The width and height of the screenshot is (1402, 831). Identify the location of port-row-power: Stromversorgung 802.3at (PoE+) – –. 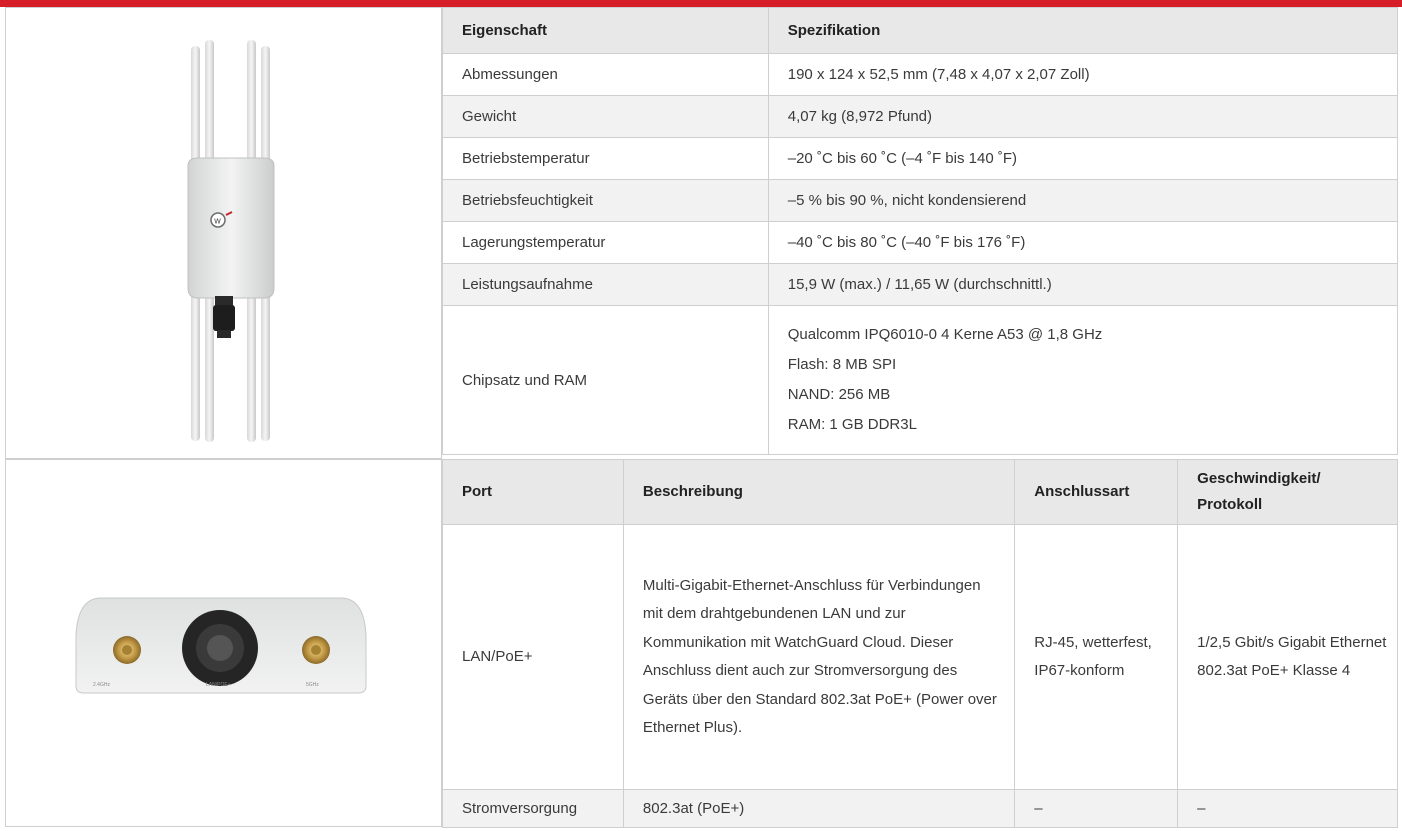
(920, 808).